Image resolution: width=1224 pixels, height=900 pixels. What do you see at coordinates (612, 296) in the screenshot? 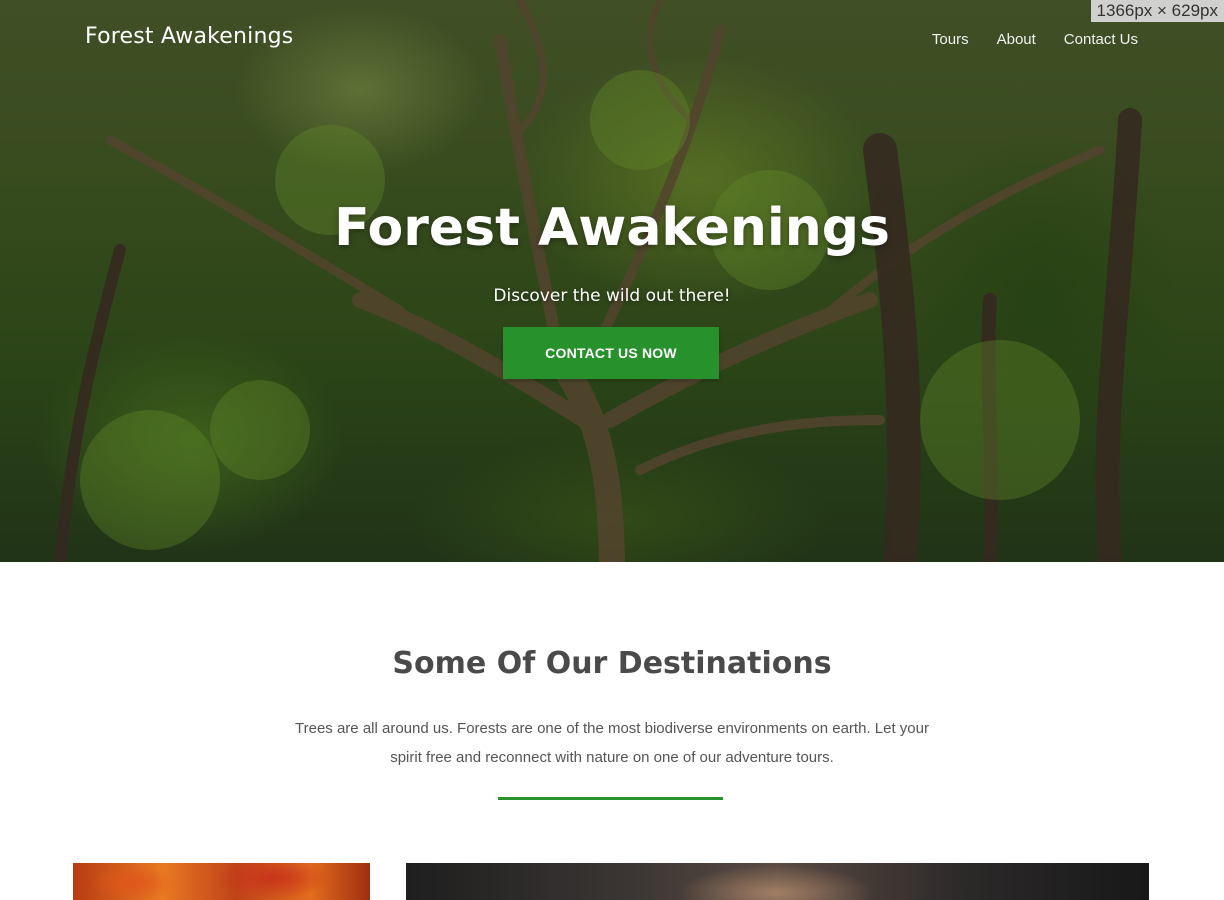
I see `hero-subtitle: Discover the wild out there!` at bounding box center [612, 296].